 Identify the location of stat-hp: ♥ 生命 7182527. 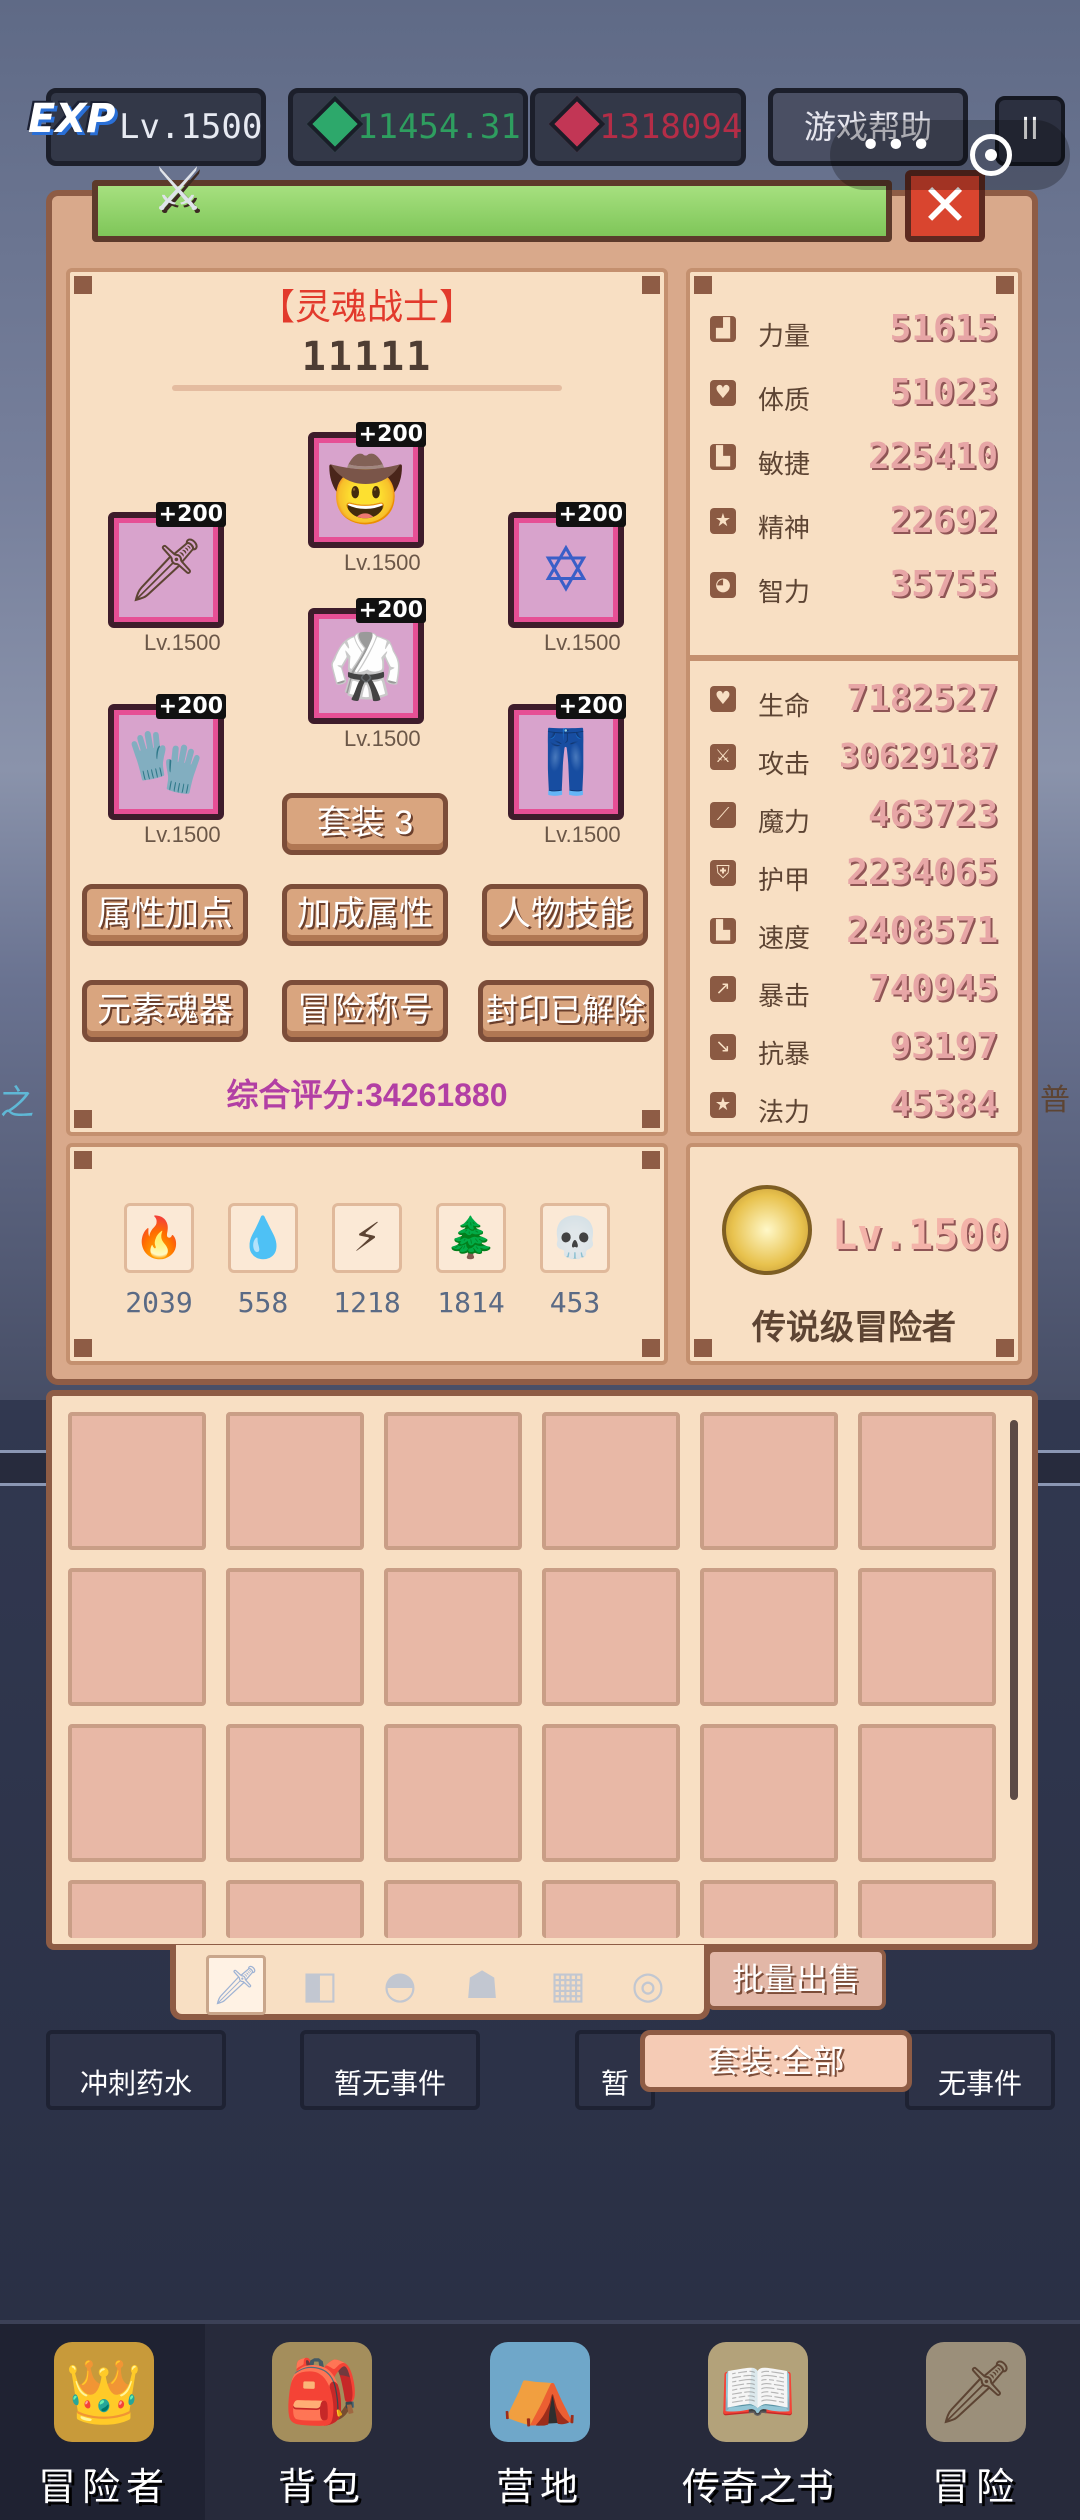
(854, 699).